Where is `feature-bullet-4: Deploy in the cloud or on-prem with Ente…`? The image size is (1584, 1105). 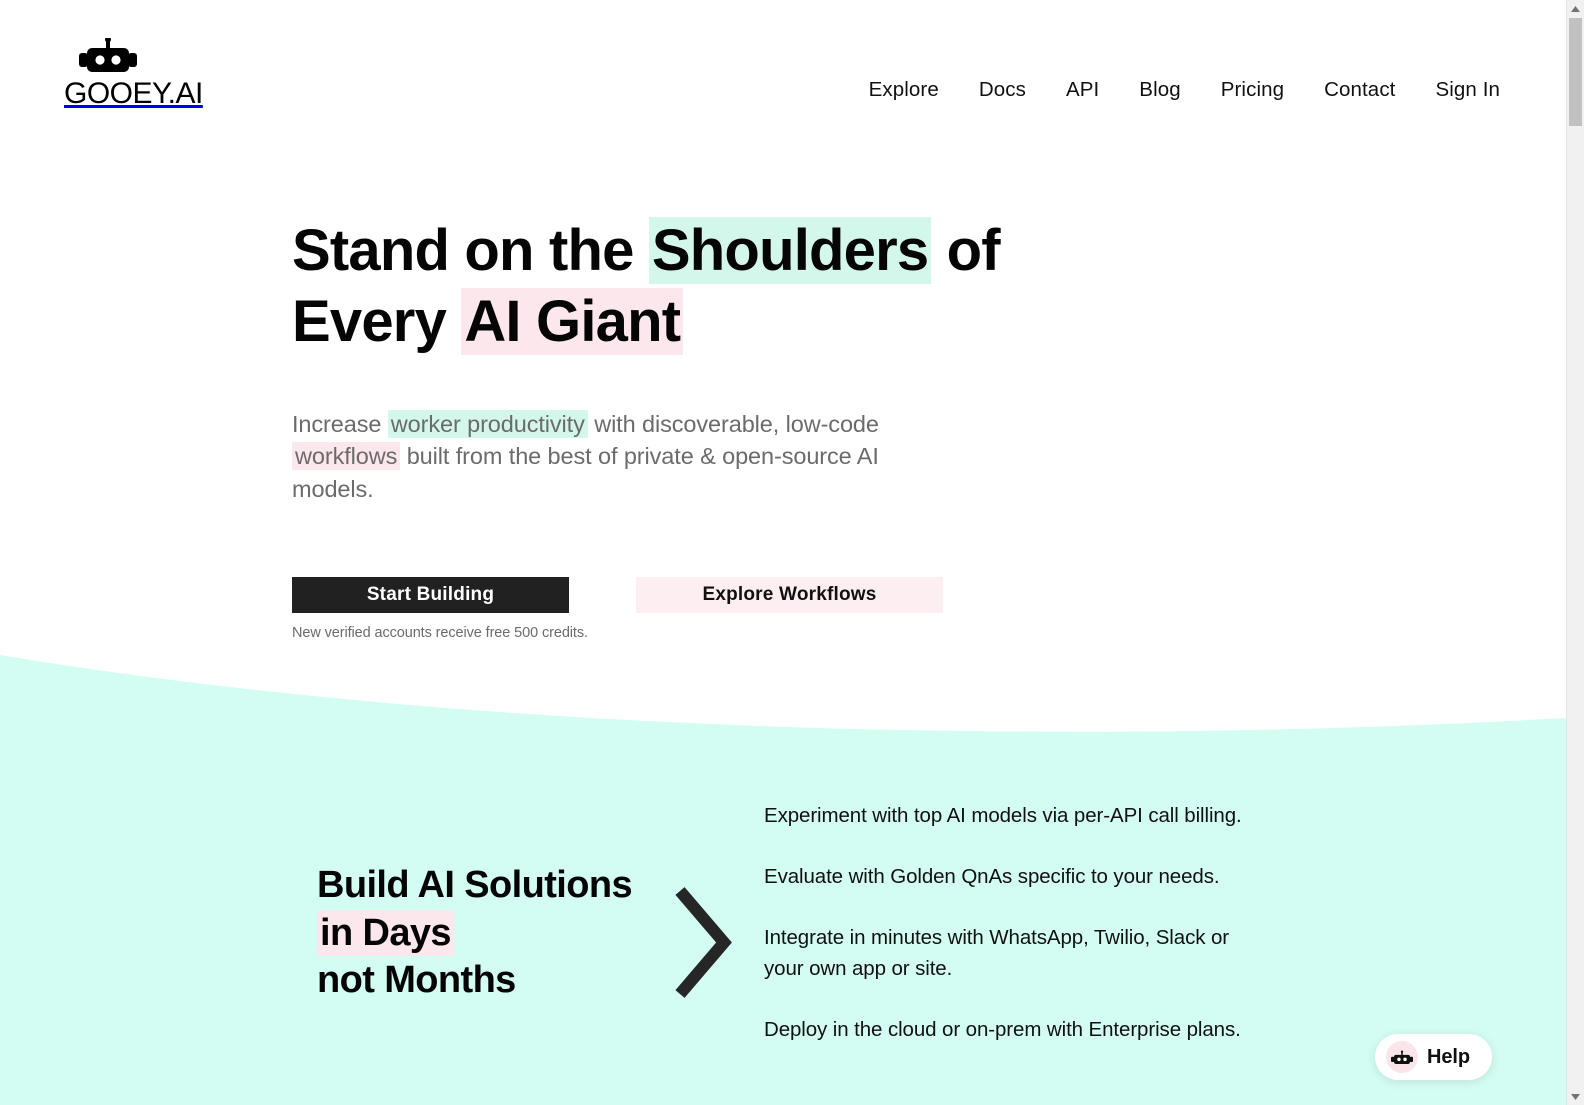 feature-bullet-4: Deploy in the cloud or on-prem with Ente… is located at coordinates (1002, 1030).